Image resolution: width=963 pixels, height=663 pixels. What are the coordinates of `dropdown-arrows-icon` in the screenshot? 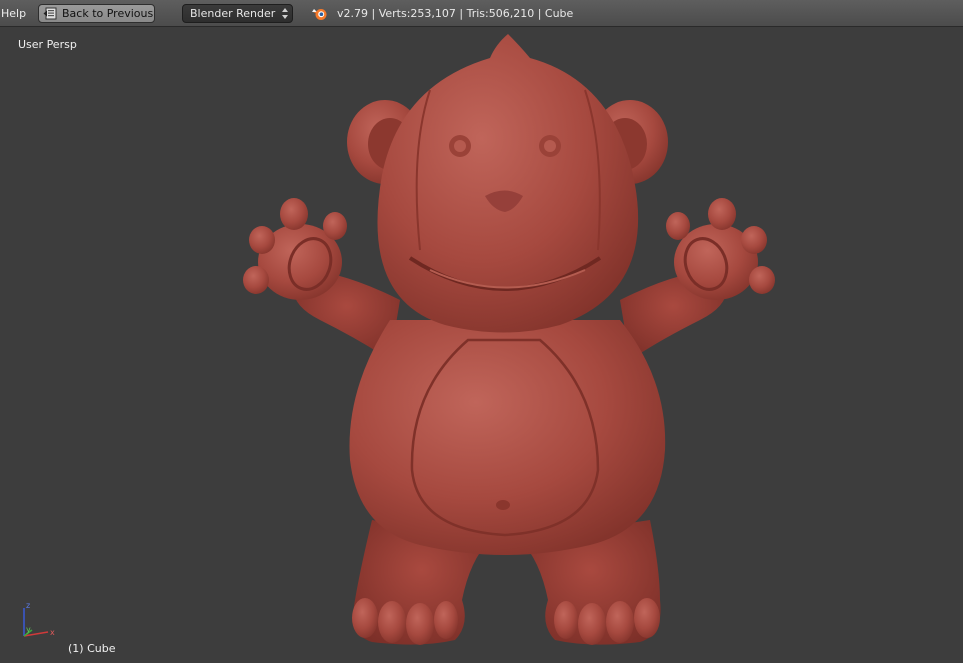 It's located at (285, 13).